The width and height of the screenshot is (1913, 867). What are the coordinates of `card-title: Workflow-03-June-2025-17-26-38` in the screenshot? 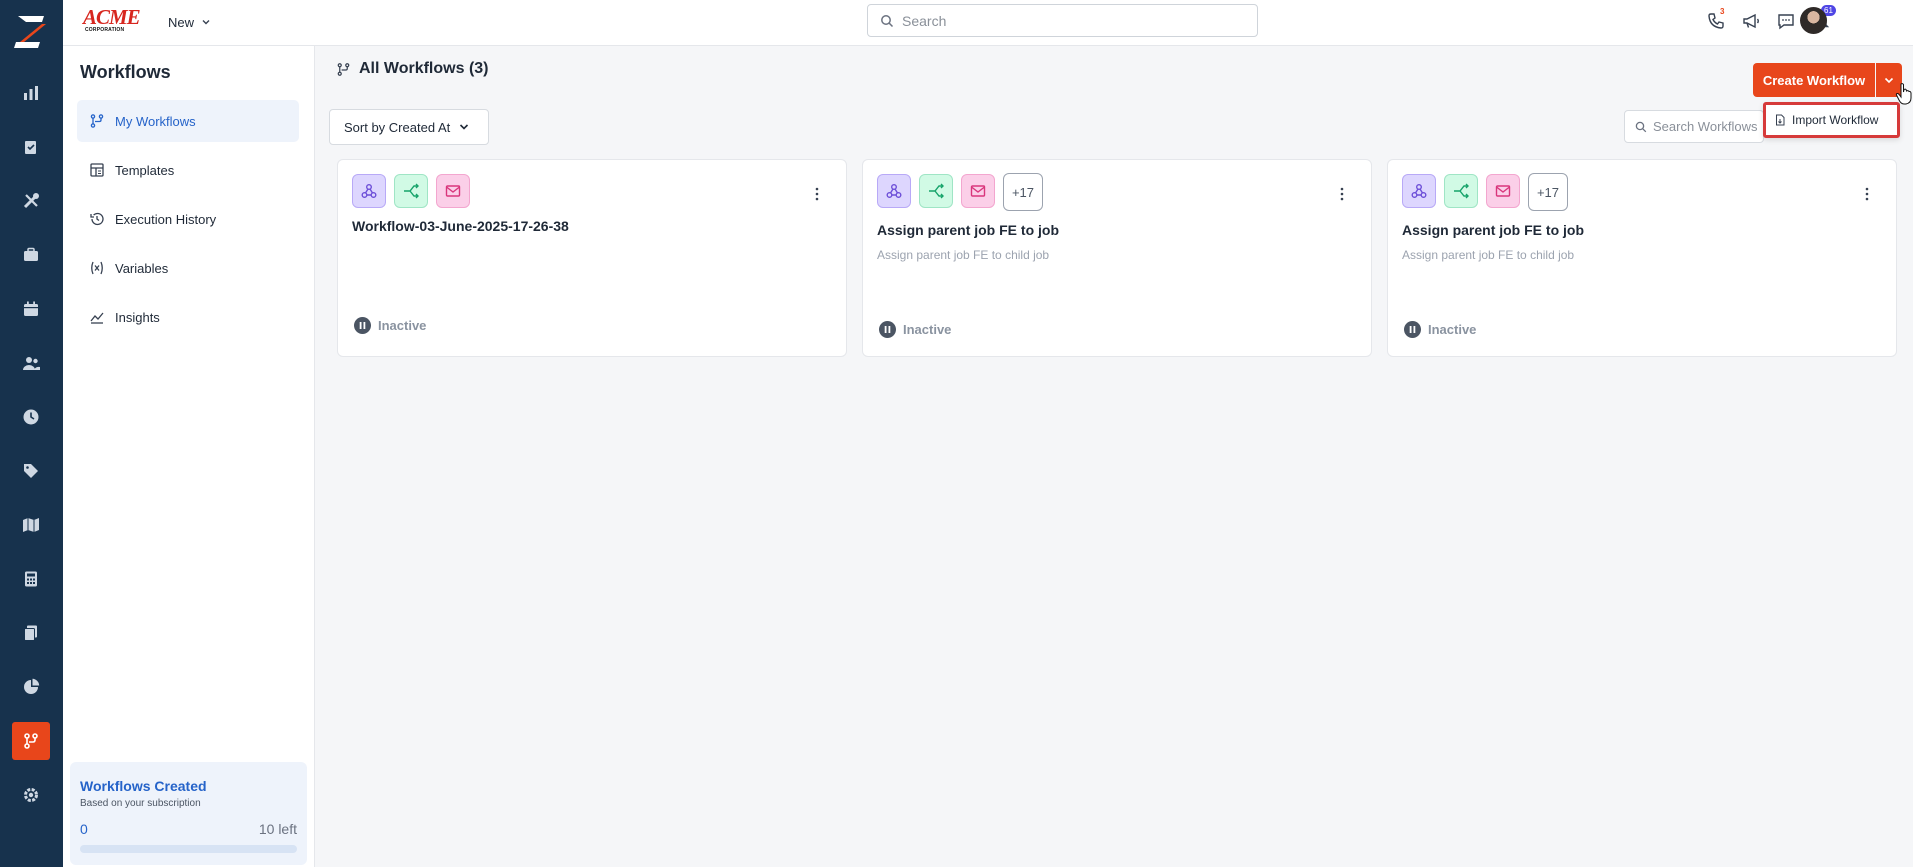 It's located at (460, 226).